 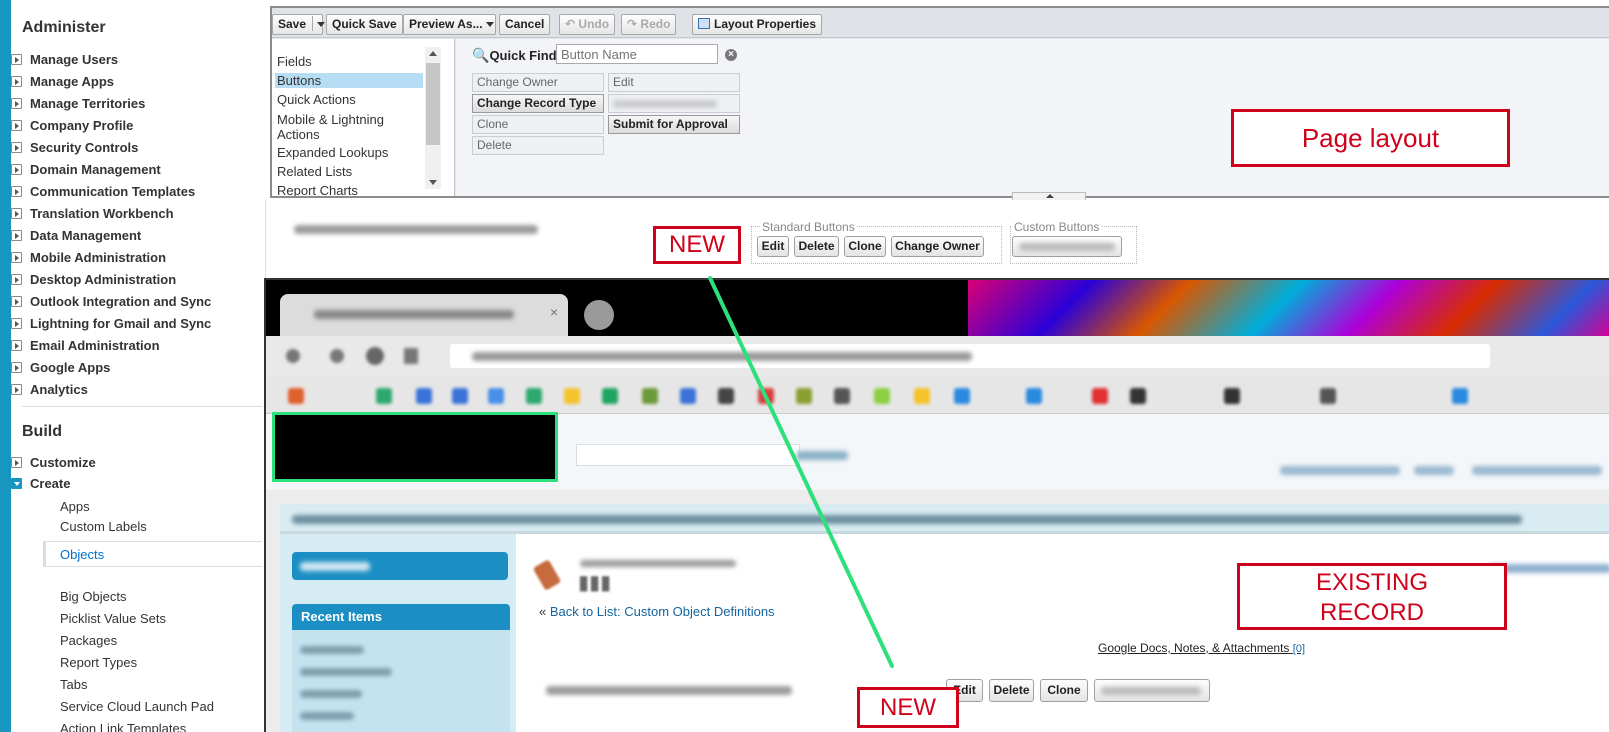 What do you see at coordinates (773, 246) in the screenshot?
I see `layout-edit-button: Edit` at bounding box center [773, 246].